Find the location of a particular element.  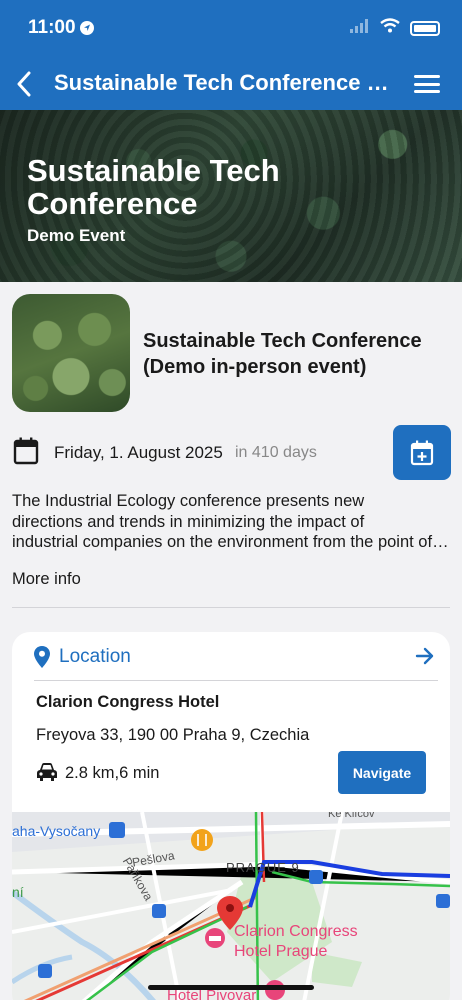

calendar-add-icon is located at coordinates (422, 452).